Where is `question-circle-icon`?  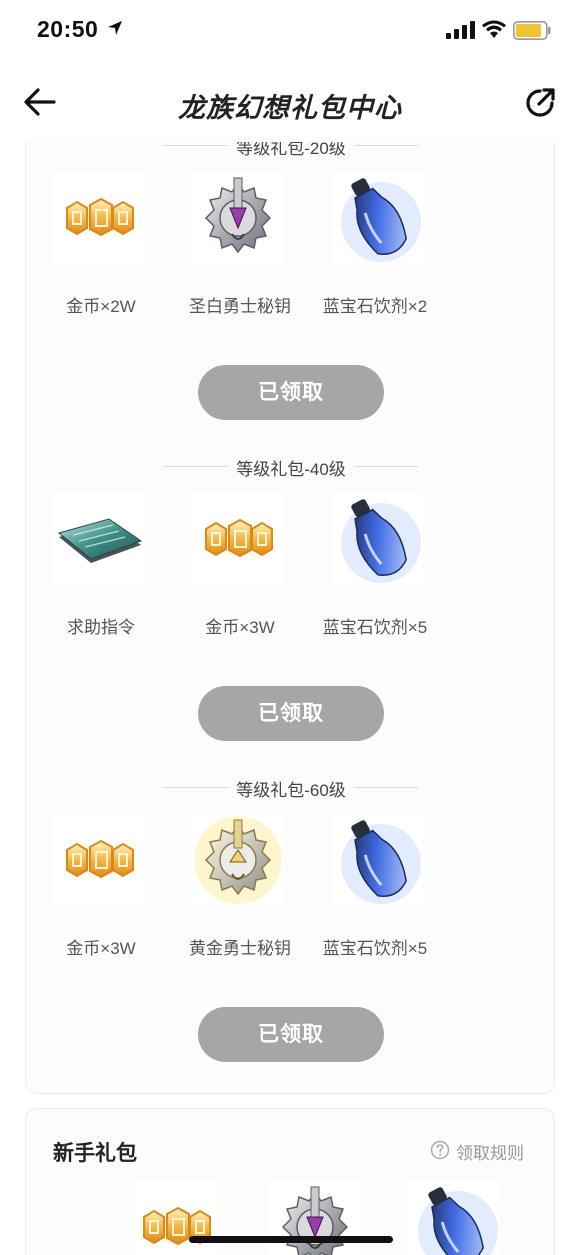 question-circle-icon is located at coordinates (440, 1150).